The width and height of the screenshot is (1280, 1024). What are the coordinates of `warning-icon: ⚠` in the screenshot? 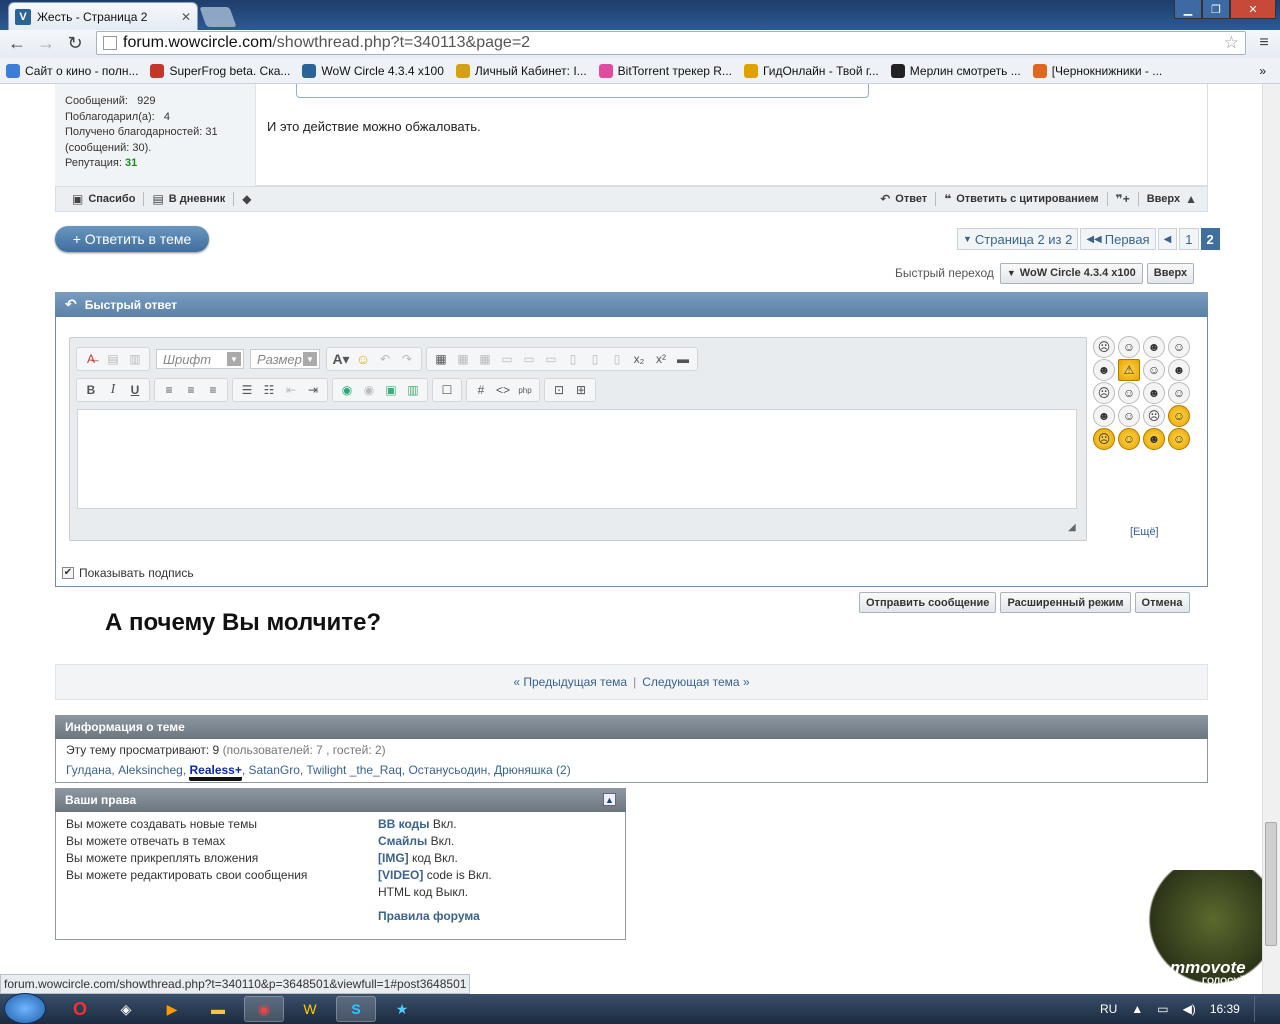 It's located at (1129, 370).